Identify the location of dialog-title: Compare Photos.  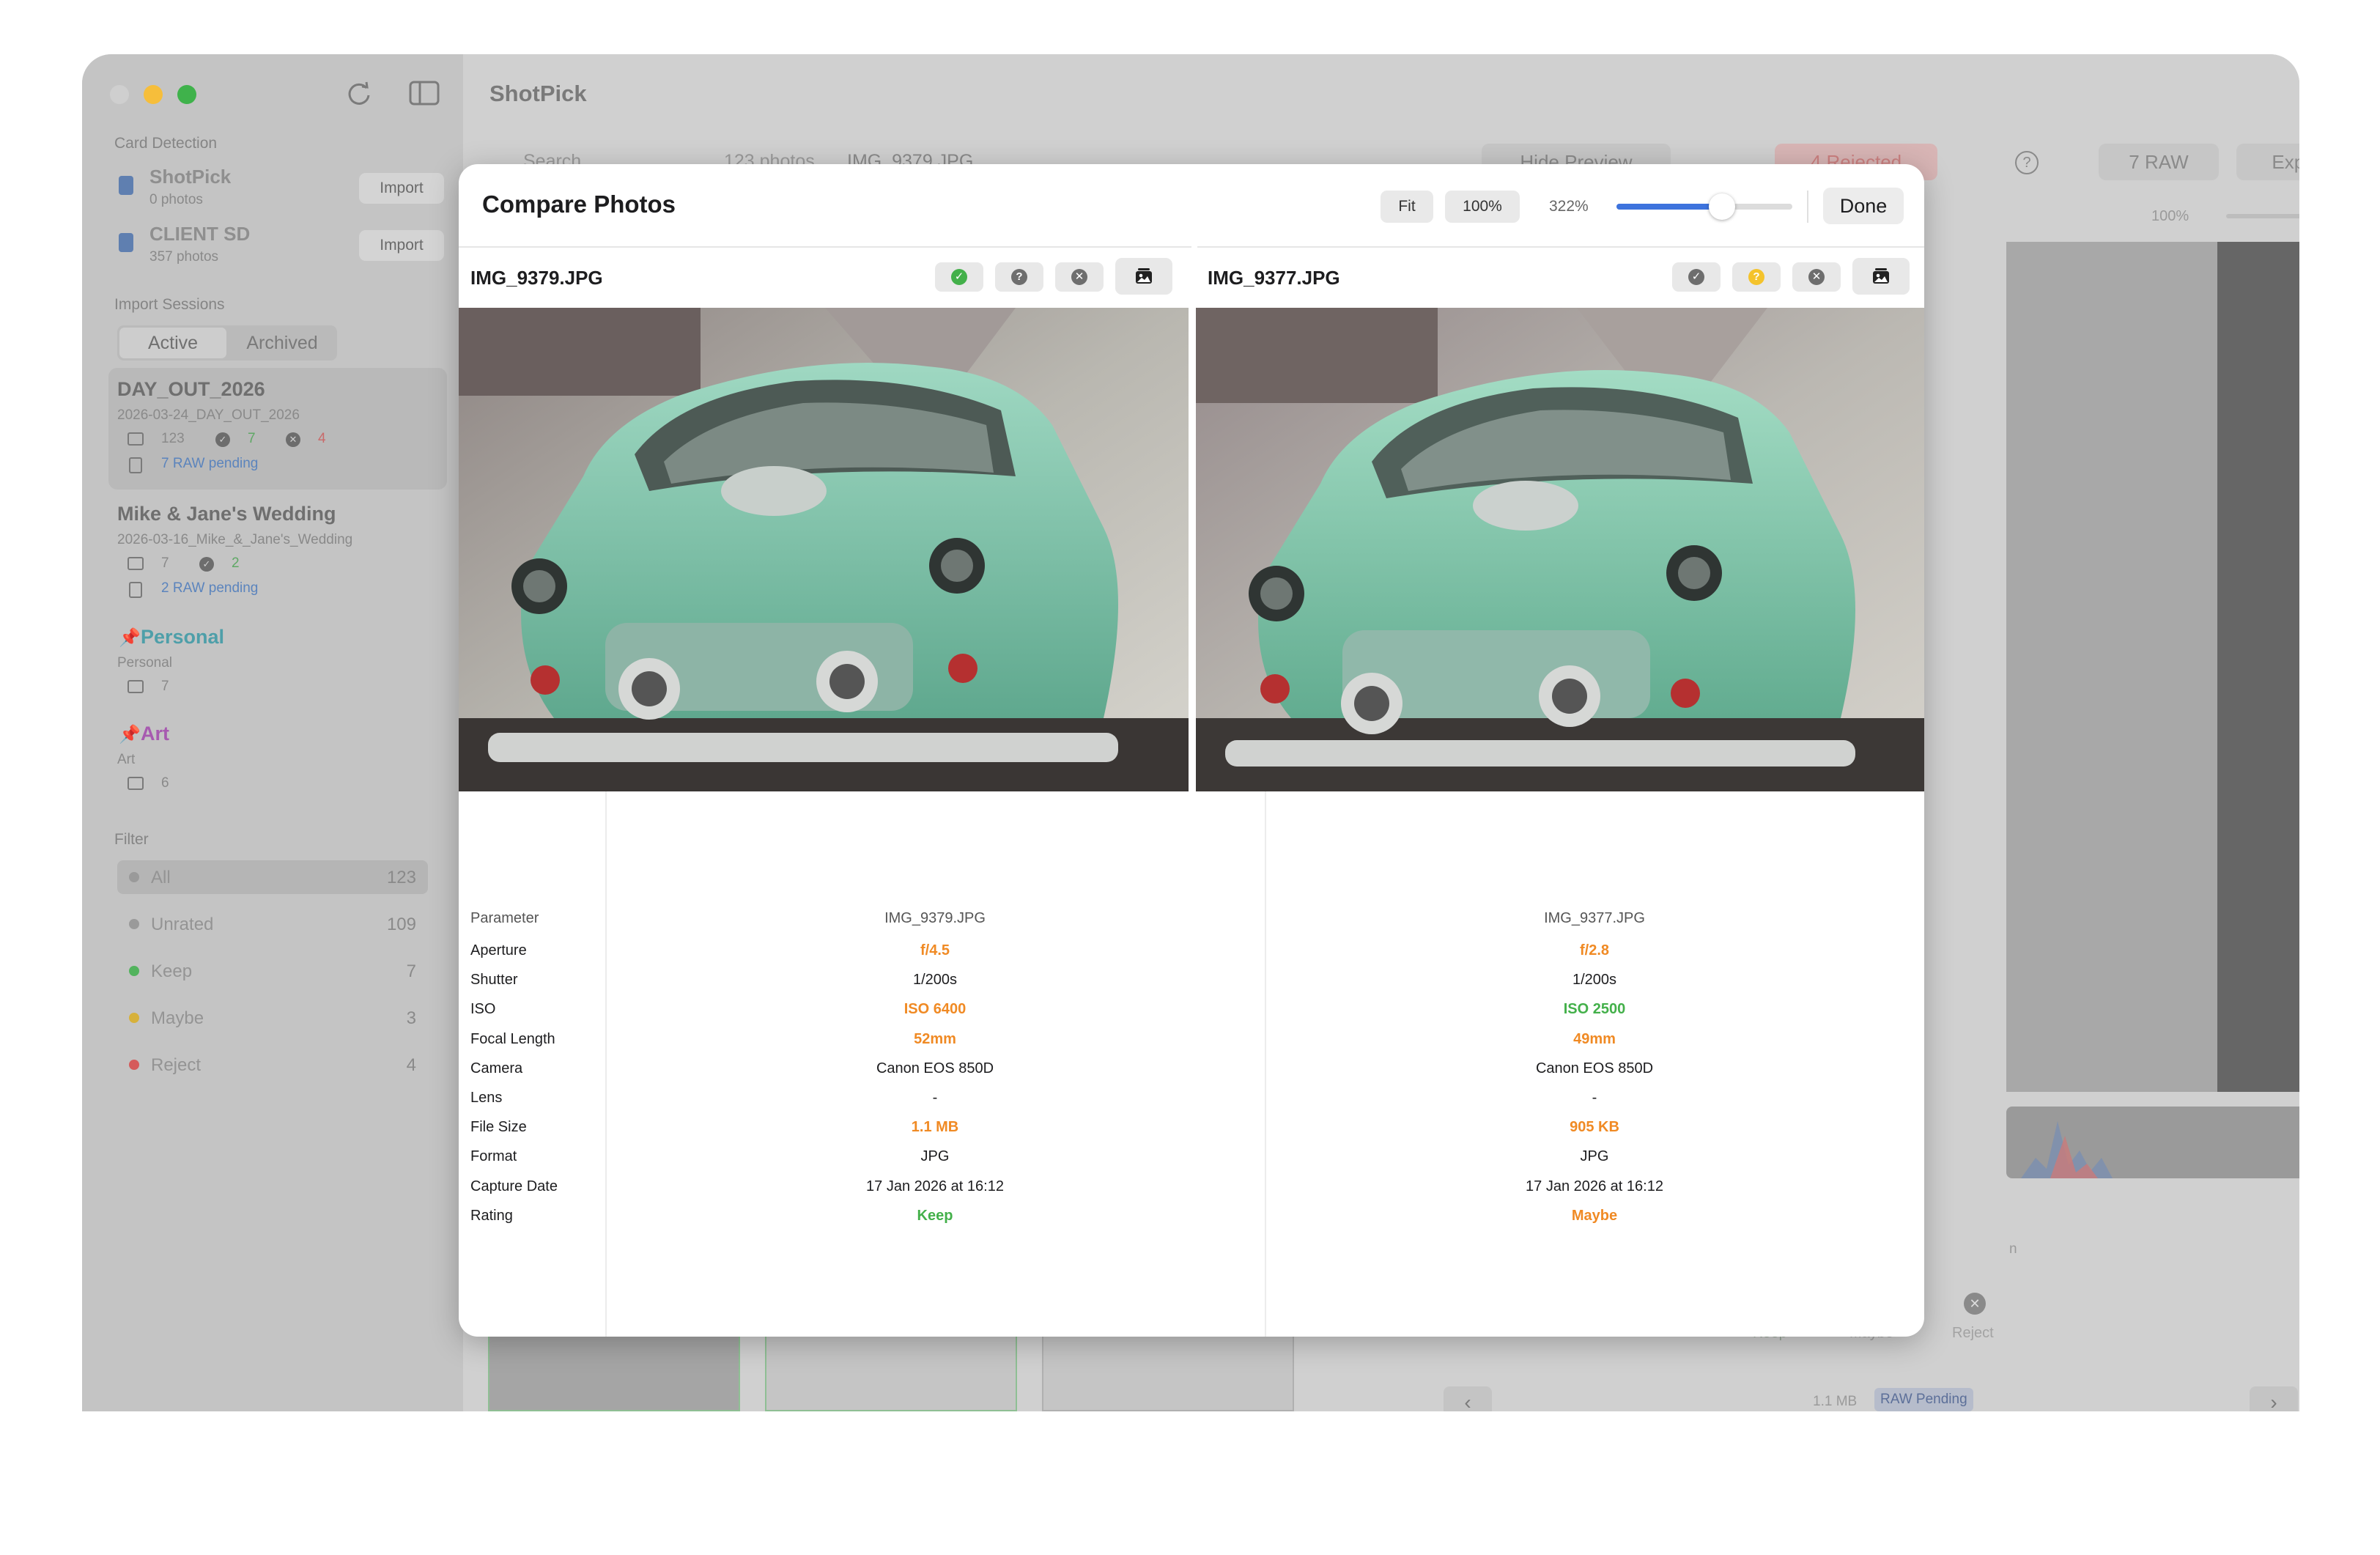
(579, 204).